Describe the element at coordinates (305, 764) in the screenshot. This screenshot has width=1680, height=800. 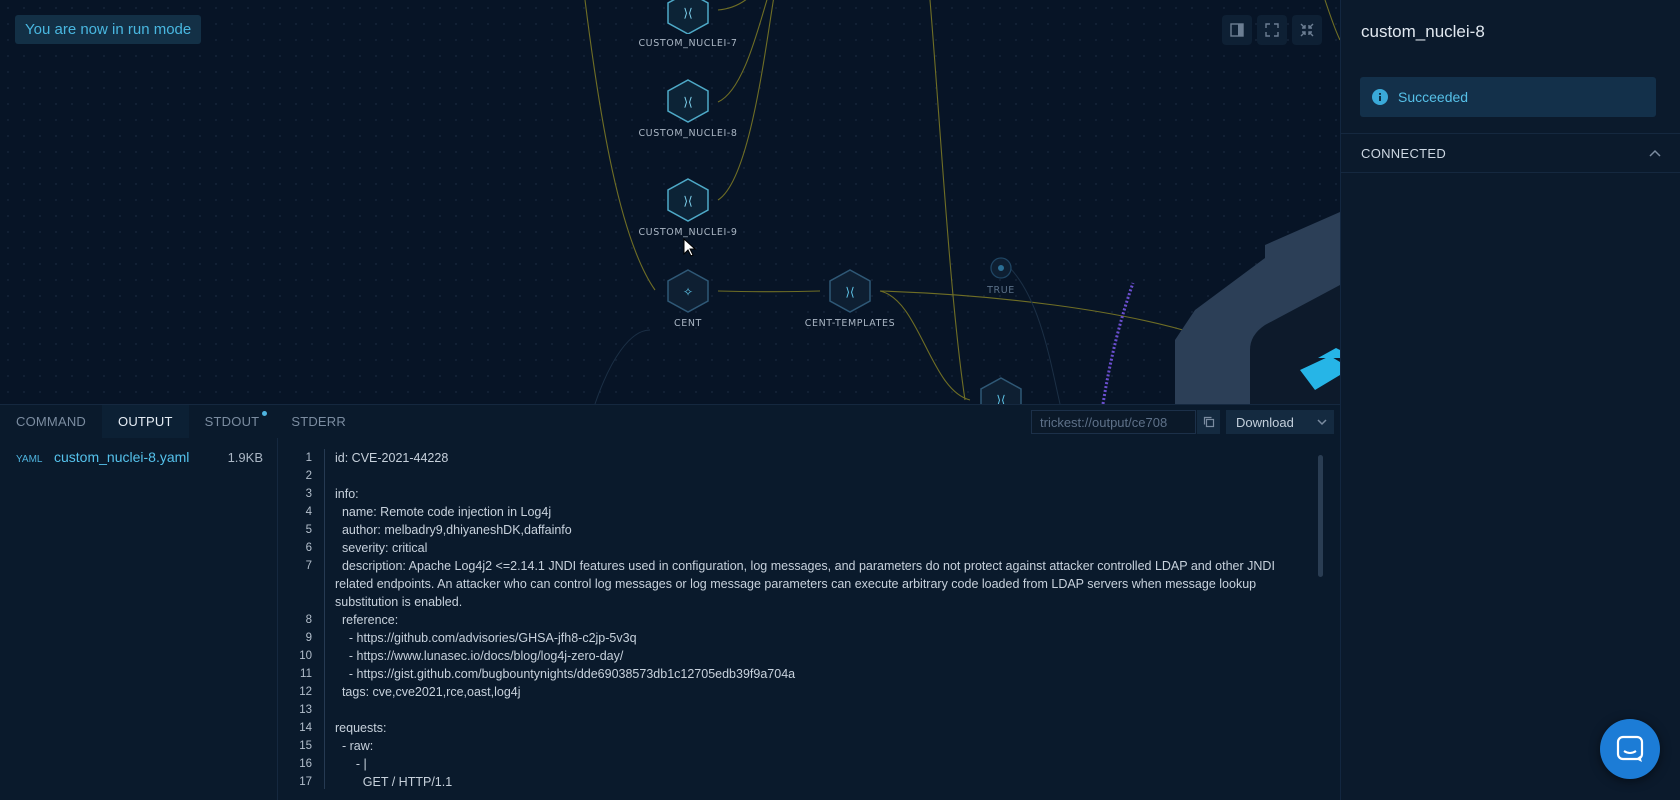
I see `line-number: 16` at that location.